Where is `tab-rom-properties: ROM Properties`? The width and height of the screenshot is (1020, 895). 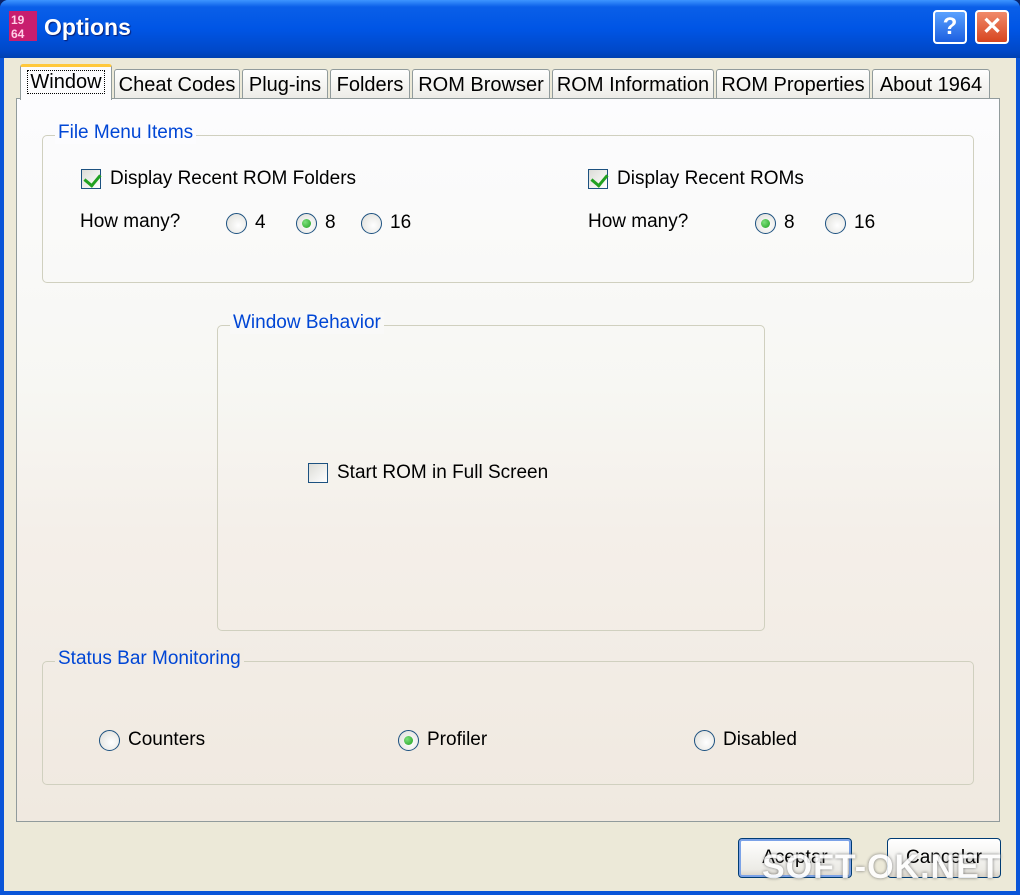 tab-rom-properties: ROM Properties is located at coordinates (793, 84).